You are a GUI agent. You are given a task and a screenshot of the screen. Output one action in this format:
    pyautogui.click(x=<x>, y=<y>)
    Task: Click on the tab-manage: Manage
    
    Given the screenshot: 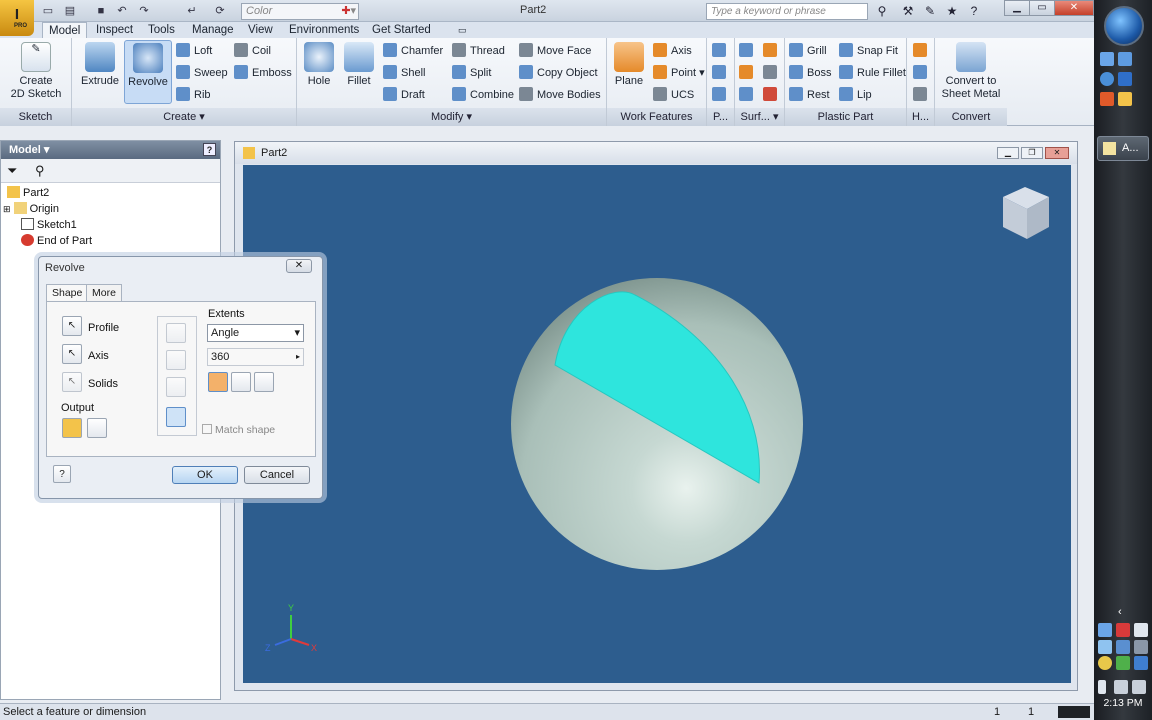 What is the action you would take?
    pyautogui.click(x=213, y=30)
    